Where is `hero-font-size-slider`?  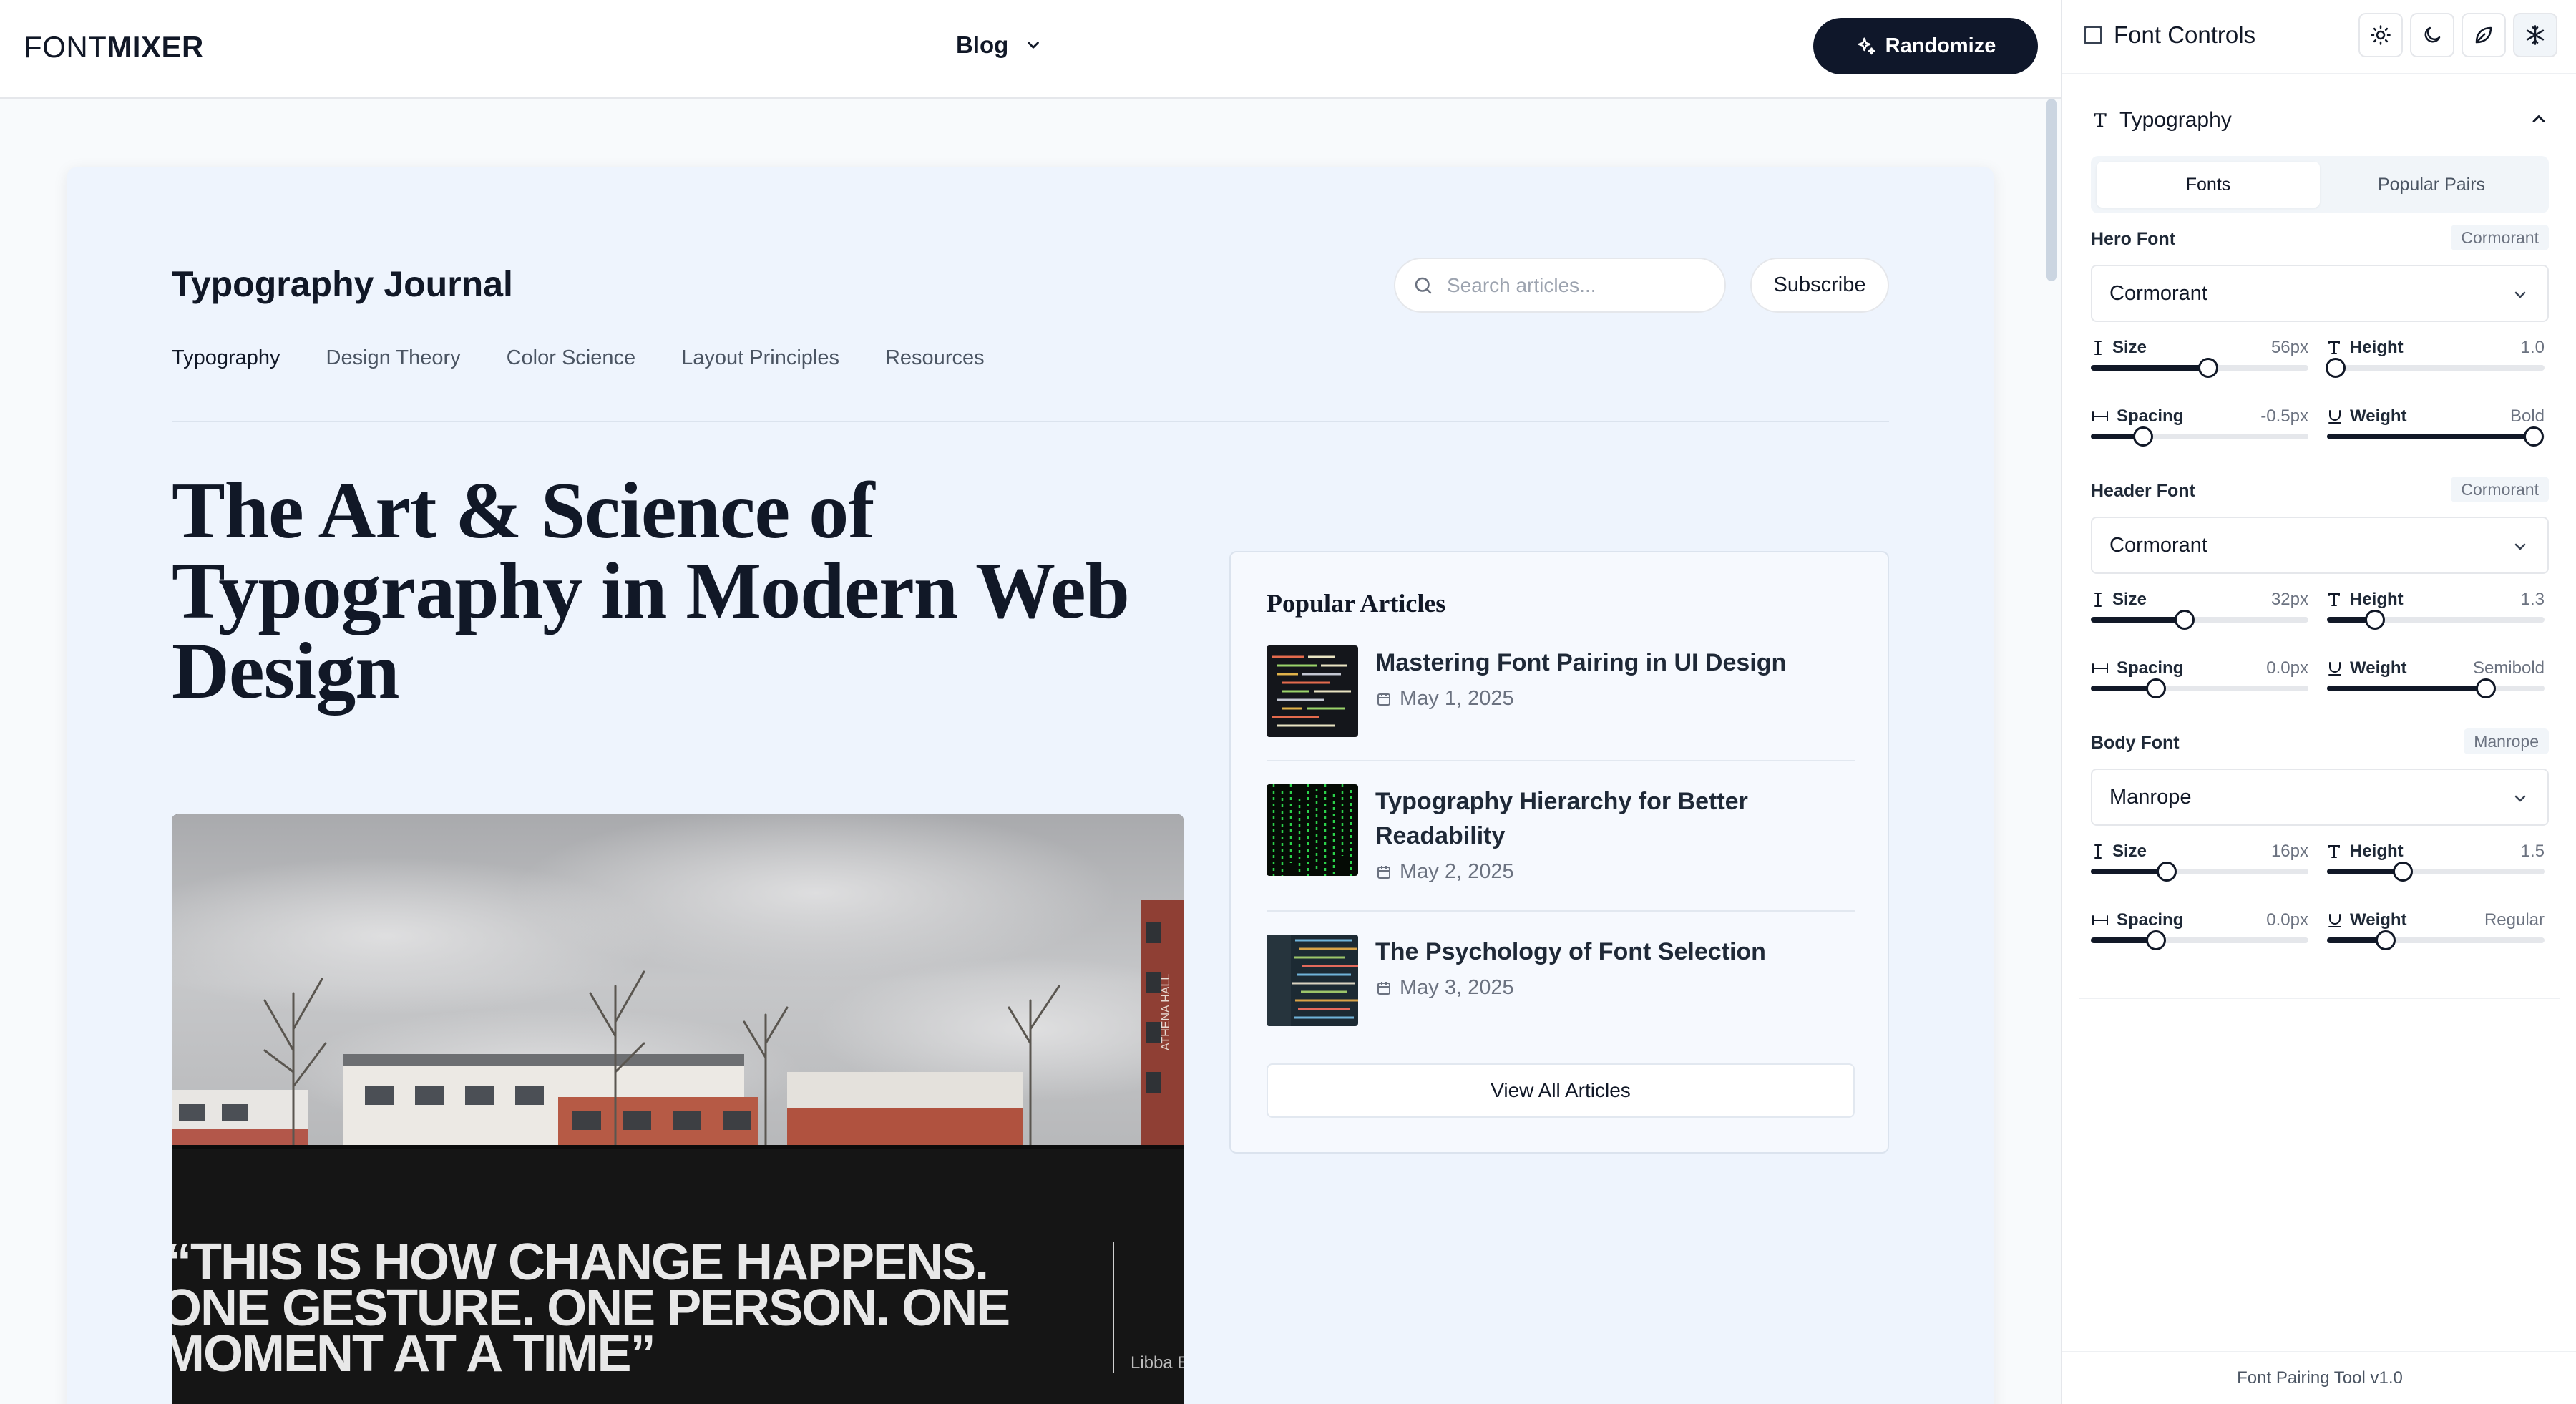 hero-font-size-slider is located at coordinates (2199, 368).